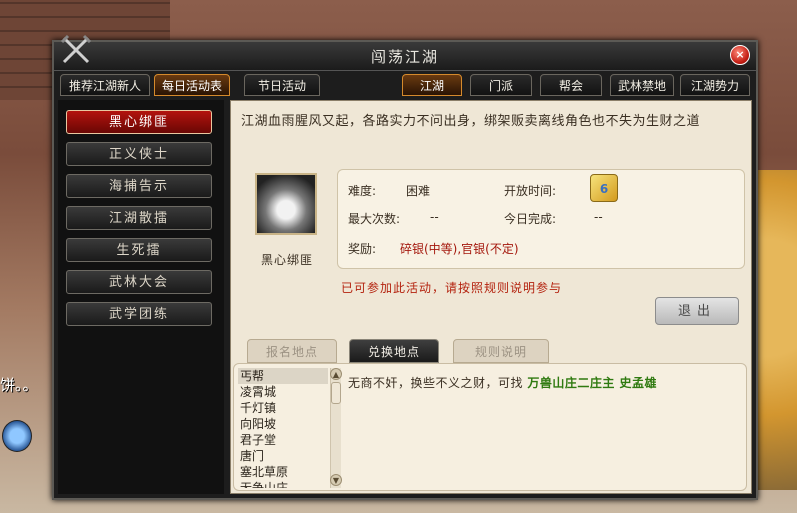  I want to click on reward-value: 碎银(中等),官银(不定), so click(459, 249).